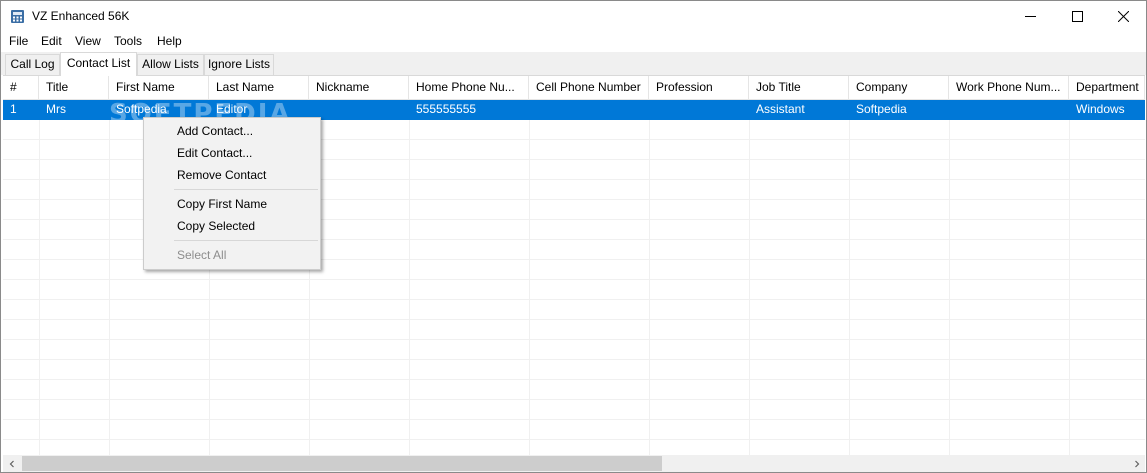 The height and width of the screenshot is (473, 1147). I want to click on menu-item-select-all: Select All, so click(202, 255).